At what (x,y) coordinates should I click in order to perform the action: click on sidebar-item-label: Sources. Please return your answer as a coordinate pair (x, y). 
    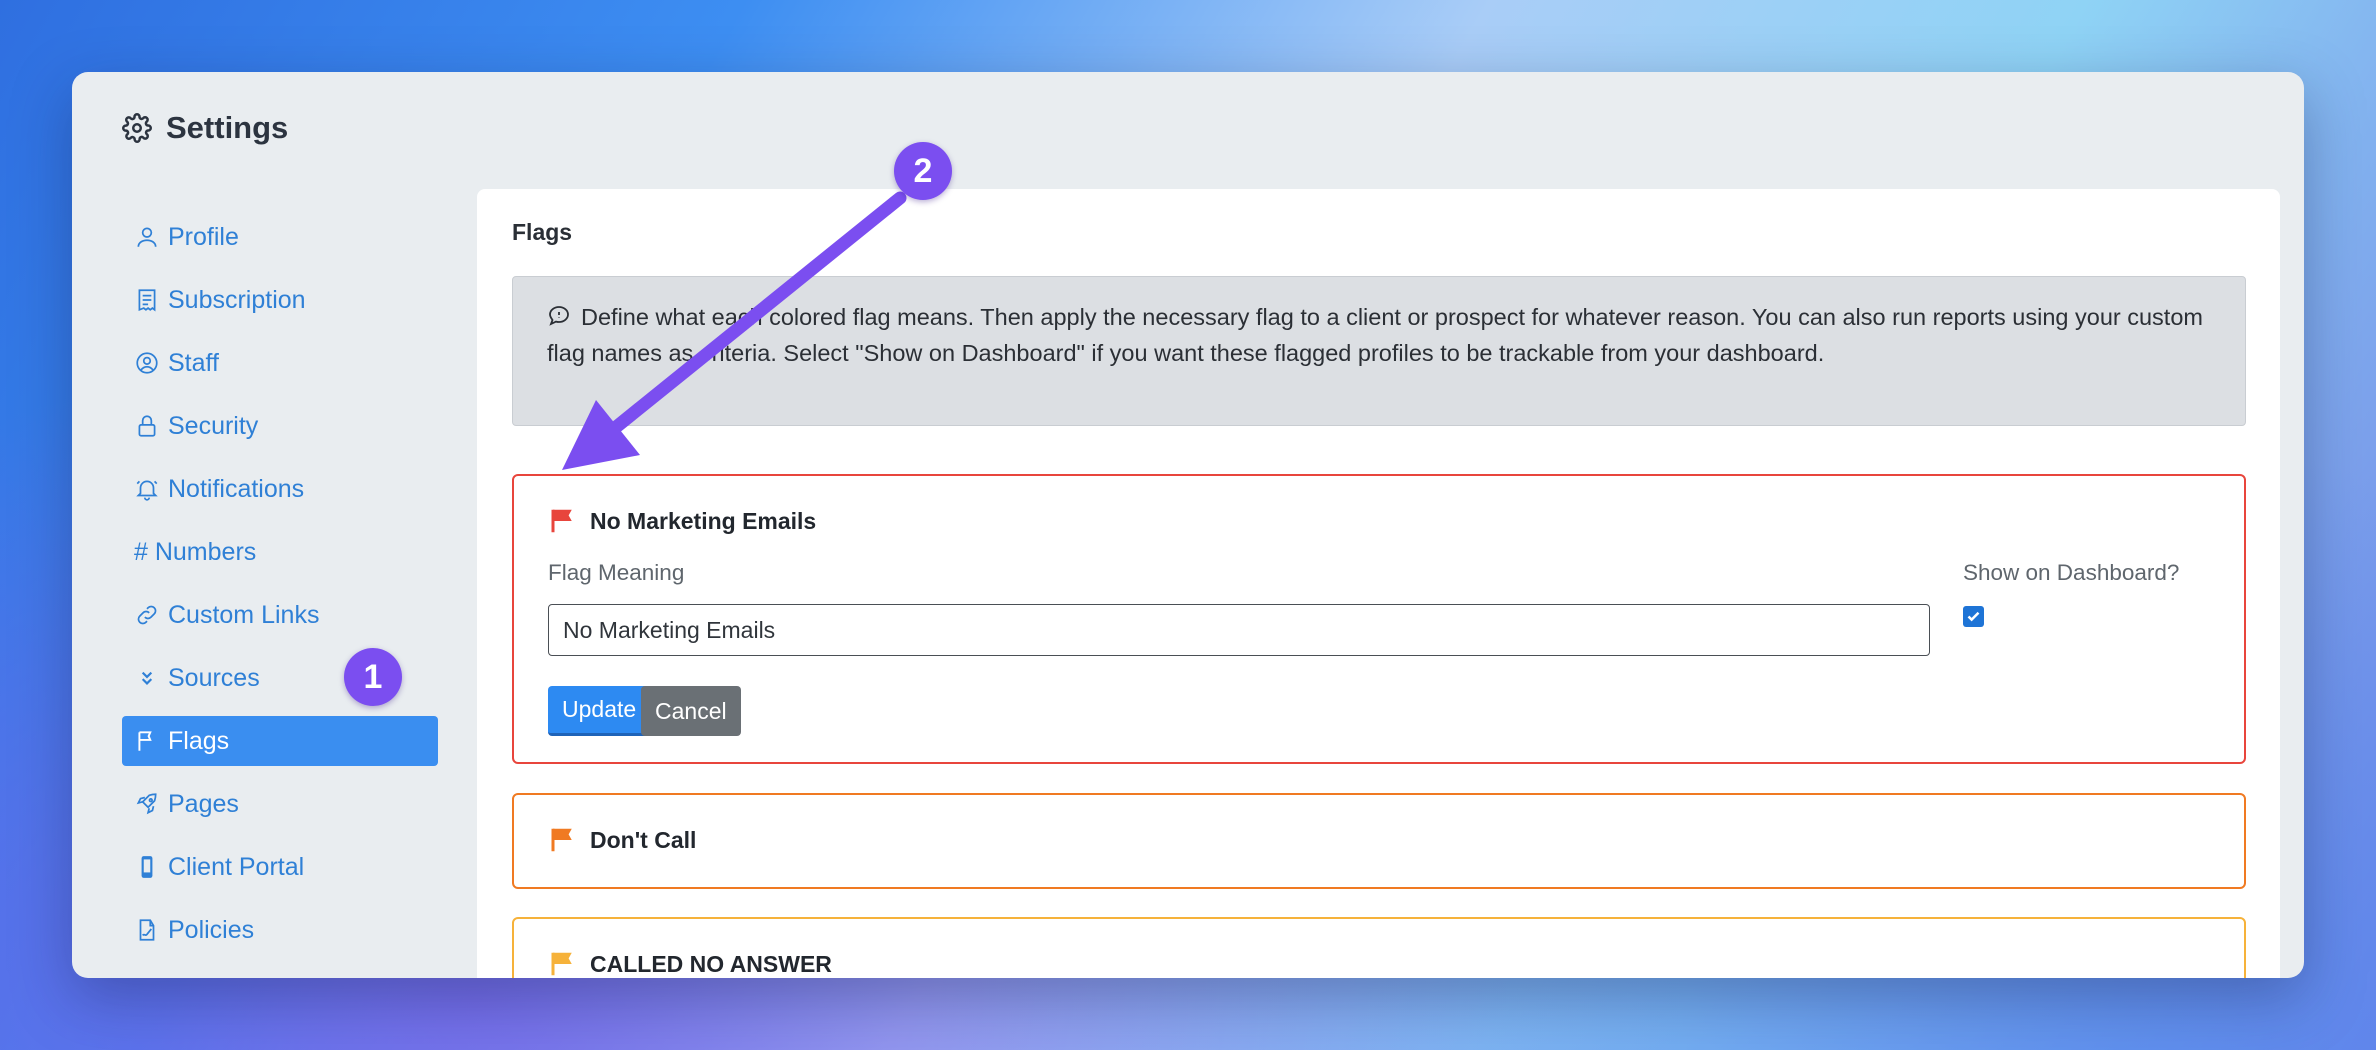
    Looking at the image, I should click on (214, 677).